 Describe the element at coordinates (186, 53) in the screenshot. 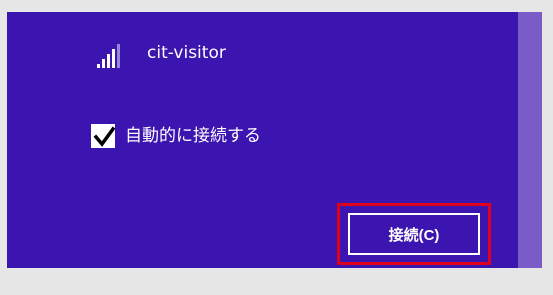

I see `network-ssid: cit-visitor` at that location.